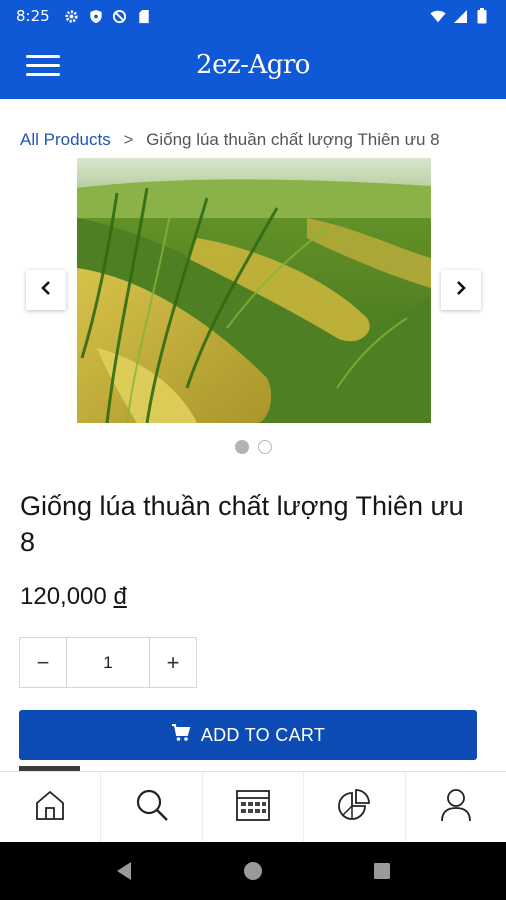 This screenshot has height=900, width=506. What do you see at coordinates (65, 139) in the screenshot?
I see `breadcrumb-all-products: All Products` at bounding box center [65, 139].